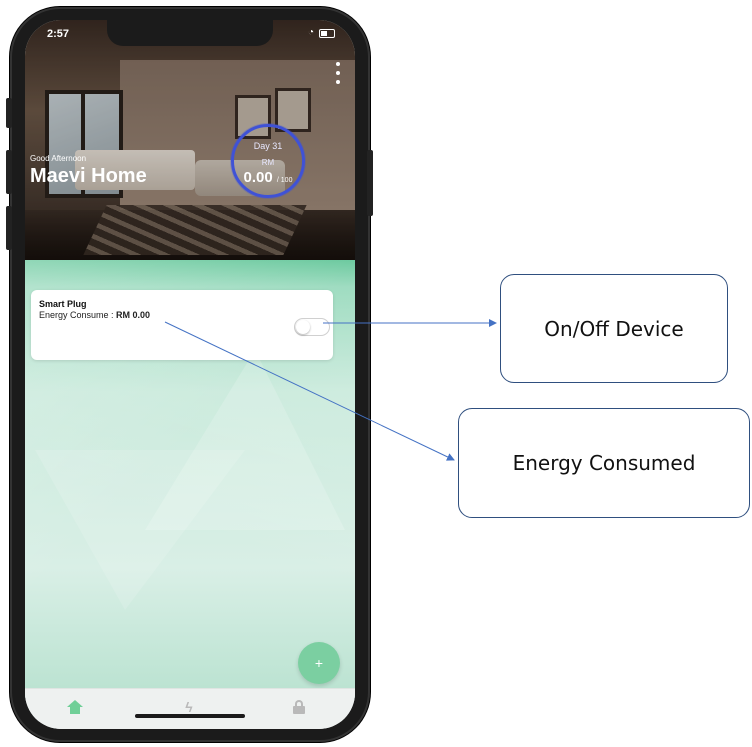 The image size is (752, 747). Describe the element at coordinates (284, 180) in the screenshot. I see `budget-limit: / 100` at that location.